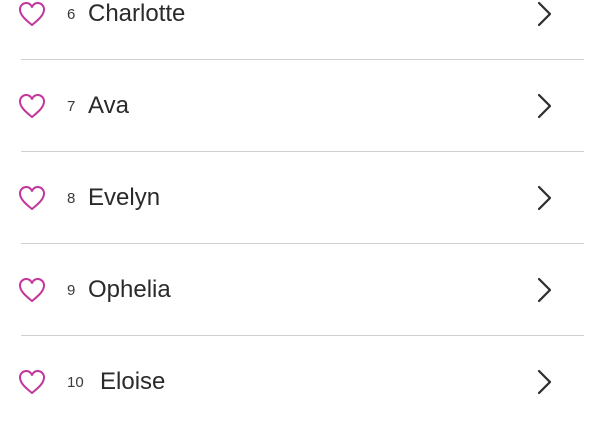 The width and height of the screenshot is (600, 428). Describe the element at coordinates (108, 105) in the screenshot. I see `name-label: Ava` at that location.